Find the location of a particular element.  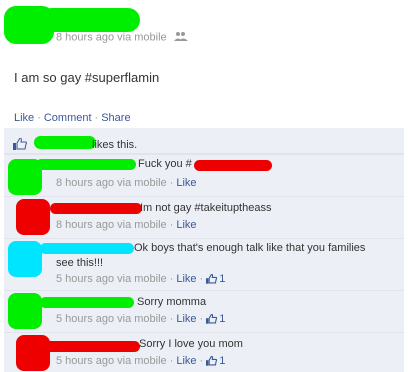

post-actions: Like · Comment · Share is located at coordinates (72, 118).